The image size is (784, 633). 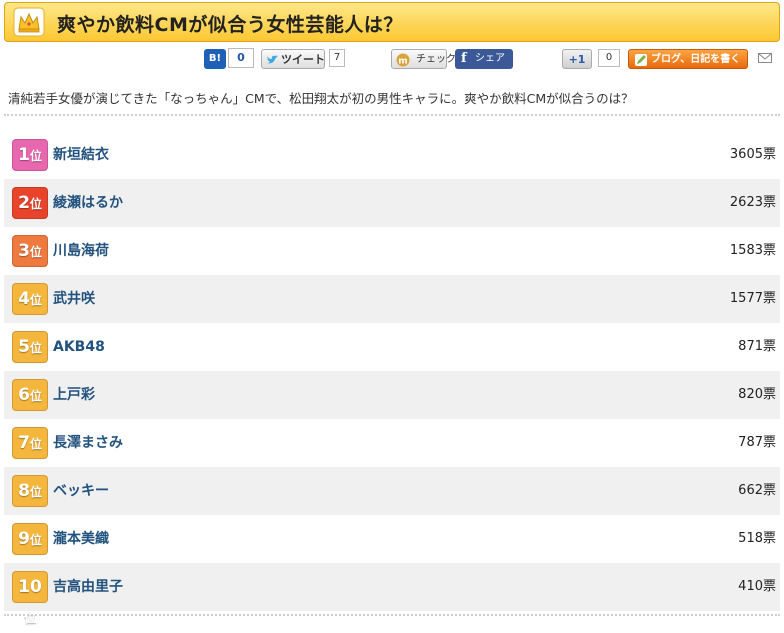 I want to click on candidate-name-link: AKB48, so click(x=79, y=347).